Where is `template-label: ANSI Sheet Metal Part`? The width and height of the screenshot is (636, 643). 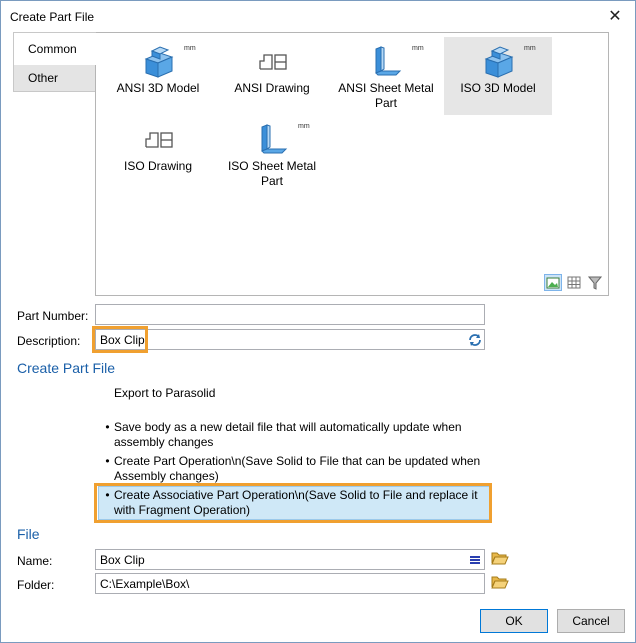
template-label: ANSI Sheet Metal Part is located at coordinates (386, 95).